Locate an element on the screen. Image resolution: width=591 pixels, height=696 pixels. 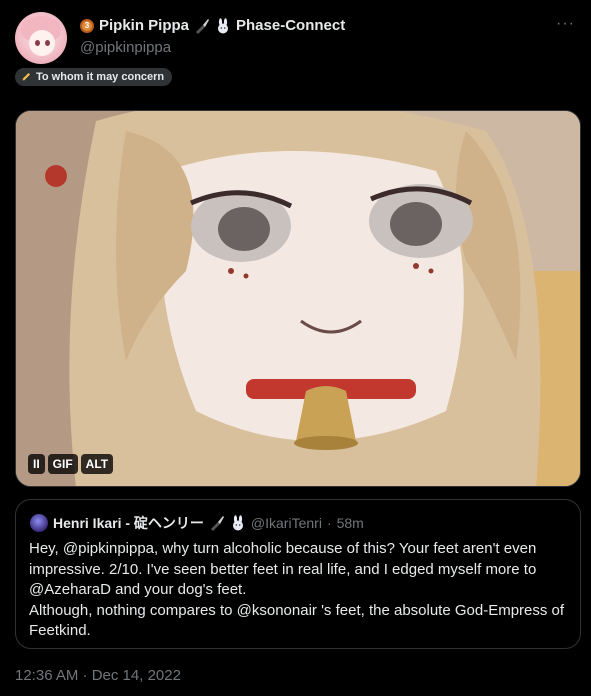
media-controls: II GIF ALT is located at coordinates (71, 464).